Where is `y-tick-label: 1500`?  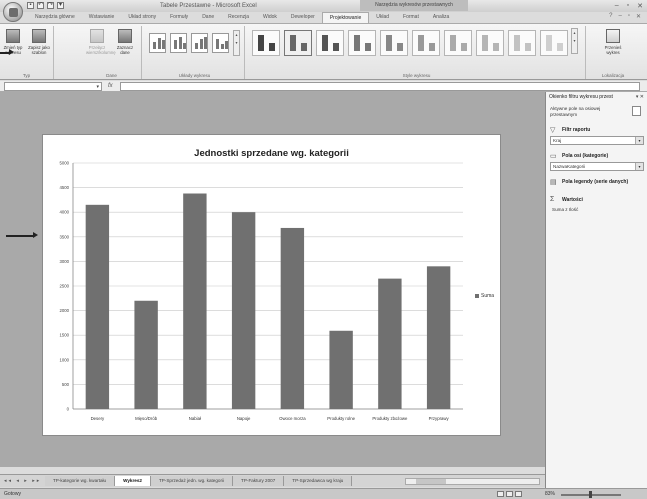 y-tick-label: 1500 is located at coordinates (64, 335).